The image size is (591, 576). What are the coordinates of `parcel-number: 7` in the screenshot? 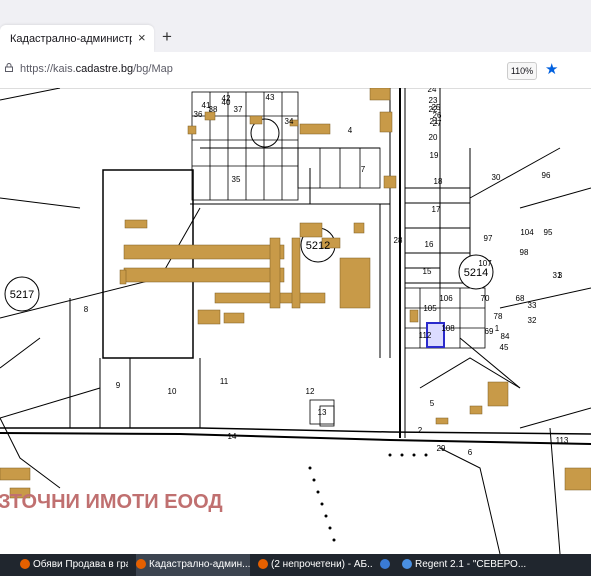 It's located at (363, 169).